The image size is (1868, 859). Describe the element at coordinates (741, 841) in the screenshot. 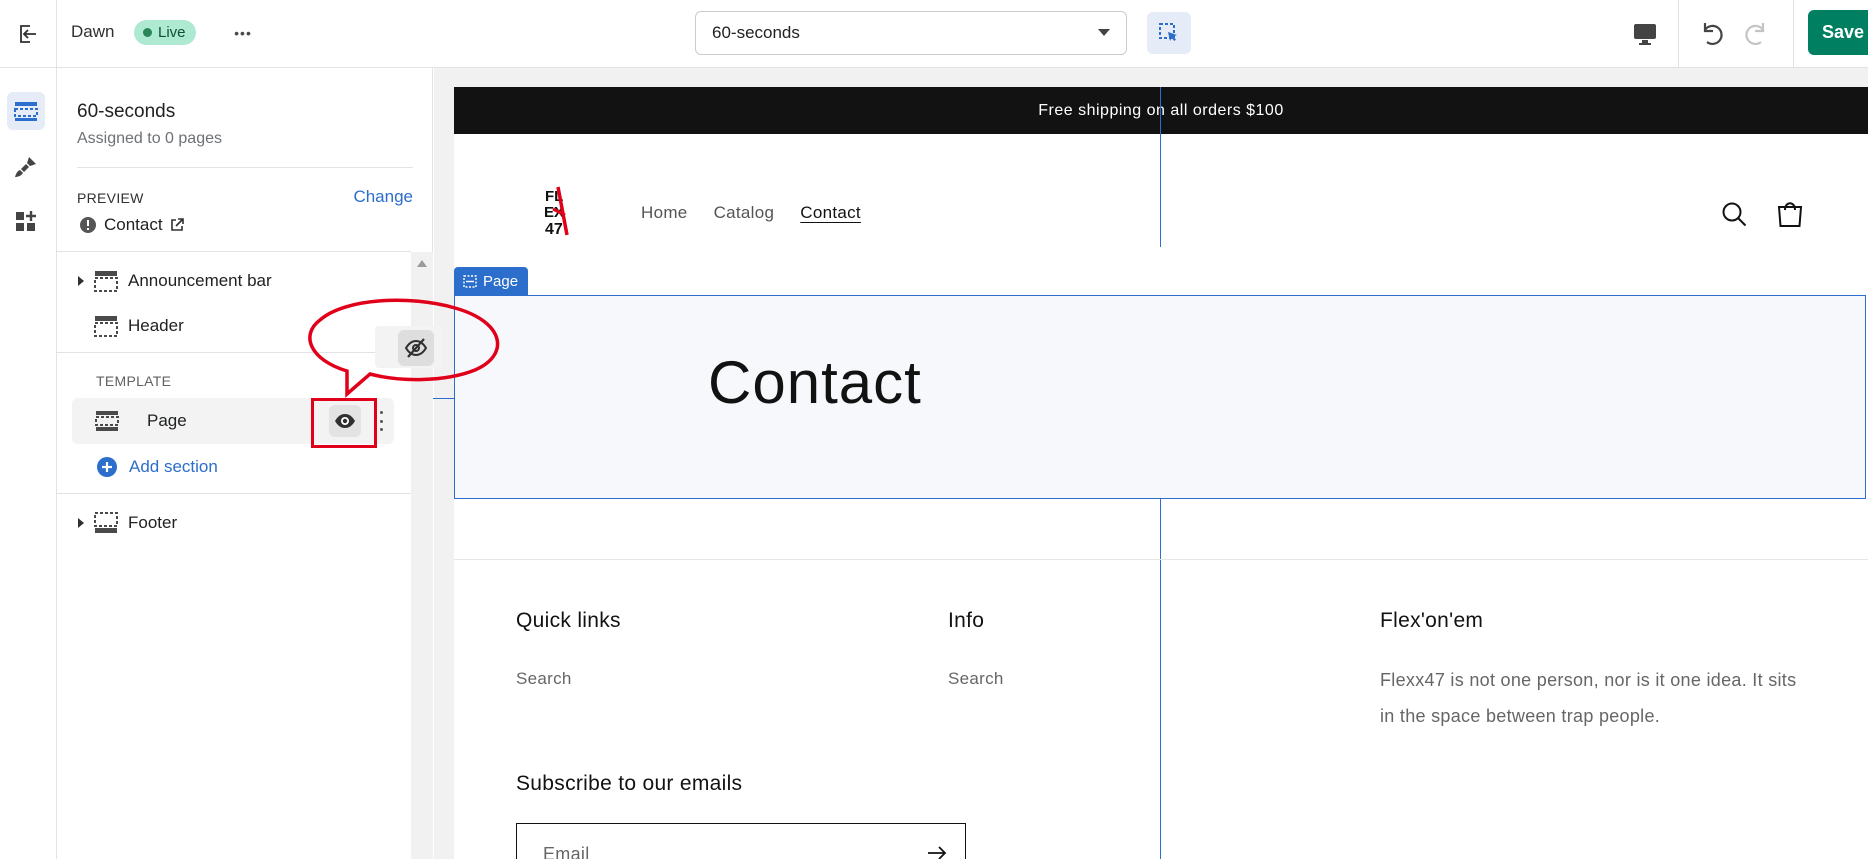

I see `newsletter-email-input: Email` at that location.